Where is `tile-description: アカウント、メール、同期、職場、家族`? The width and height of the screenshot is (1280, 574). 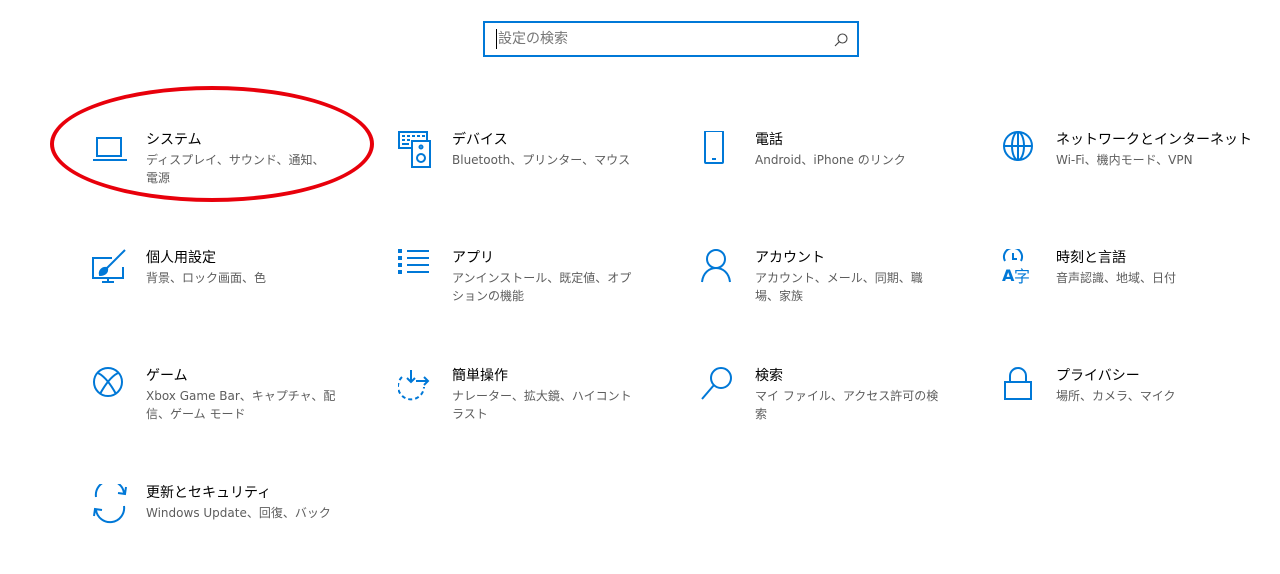
tile-description: アカウント、メール、同期、職場、家族 is located at coordinates (839, 287).